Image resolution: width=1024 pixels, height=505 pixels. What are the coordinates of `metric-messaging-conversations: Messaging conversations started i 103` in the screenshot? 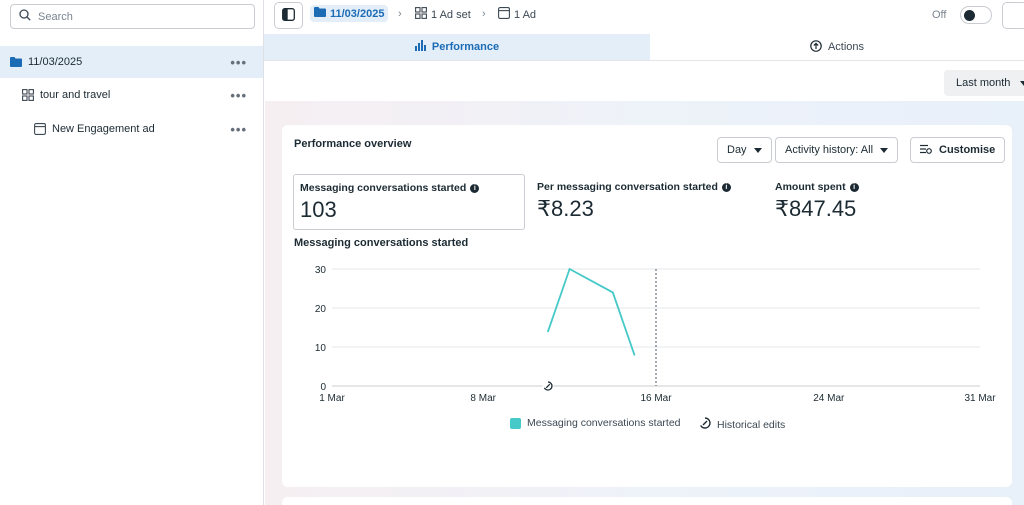 It's located at (409, 202).